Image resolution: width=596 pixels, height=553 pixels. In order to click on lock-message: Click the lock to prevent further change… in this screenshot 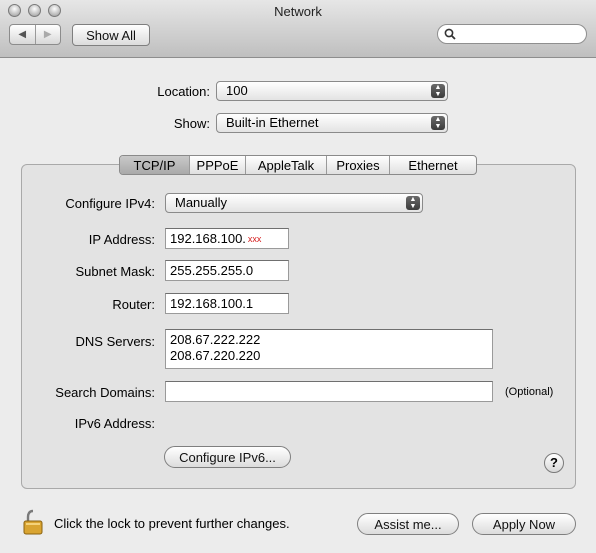, I will do `click(172, 523)`.